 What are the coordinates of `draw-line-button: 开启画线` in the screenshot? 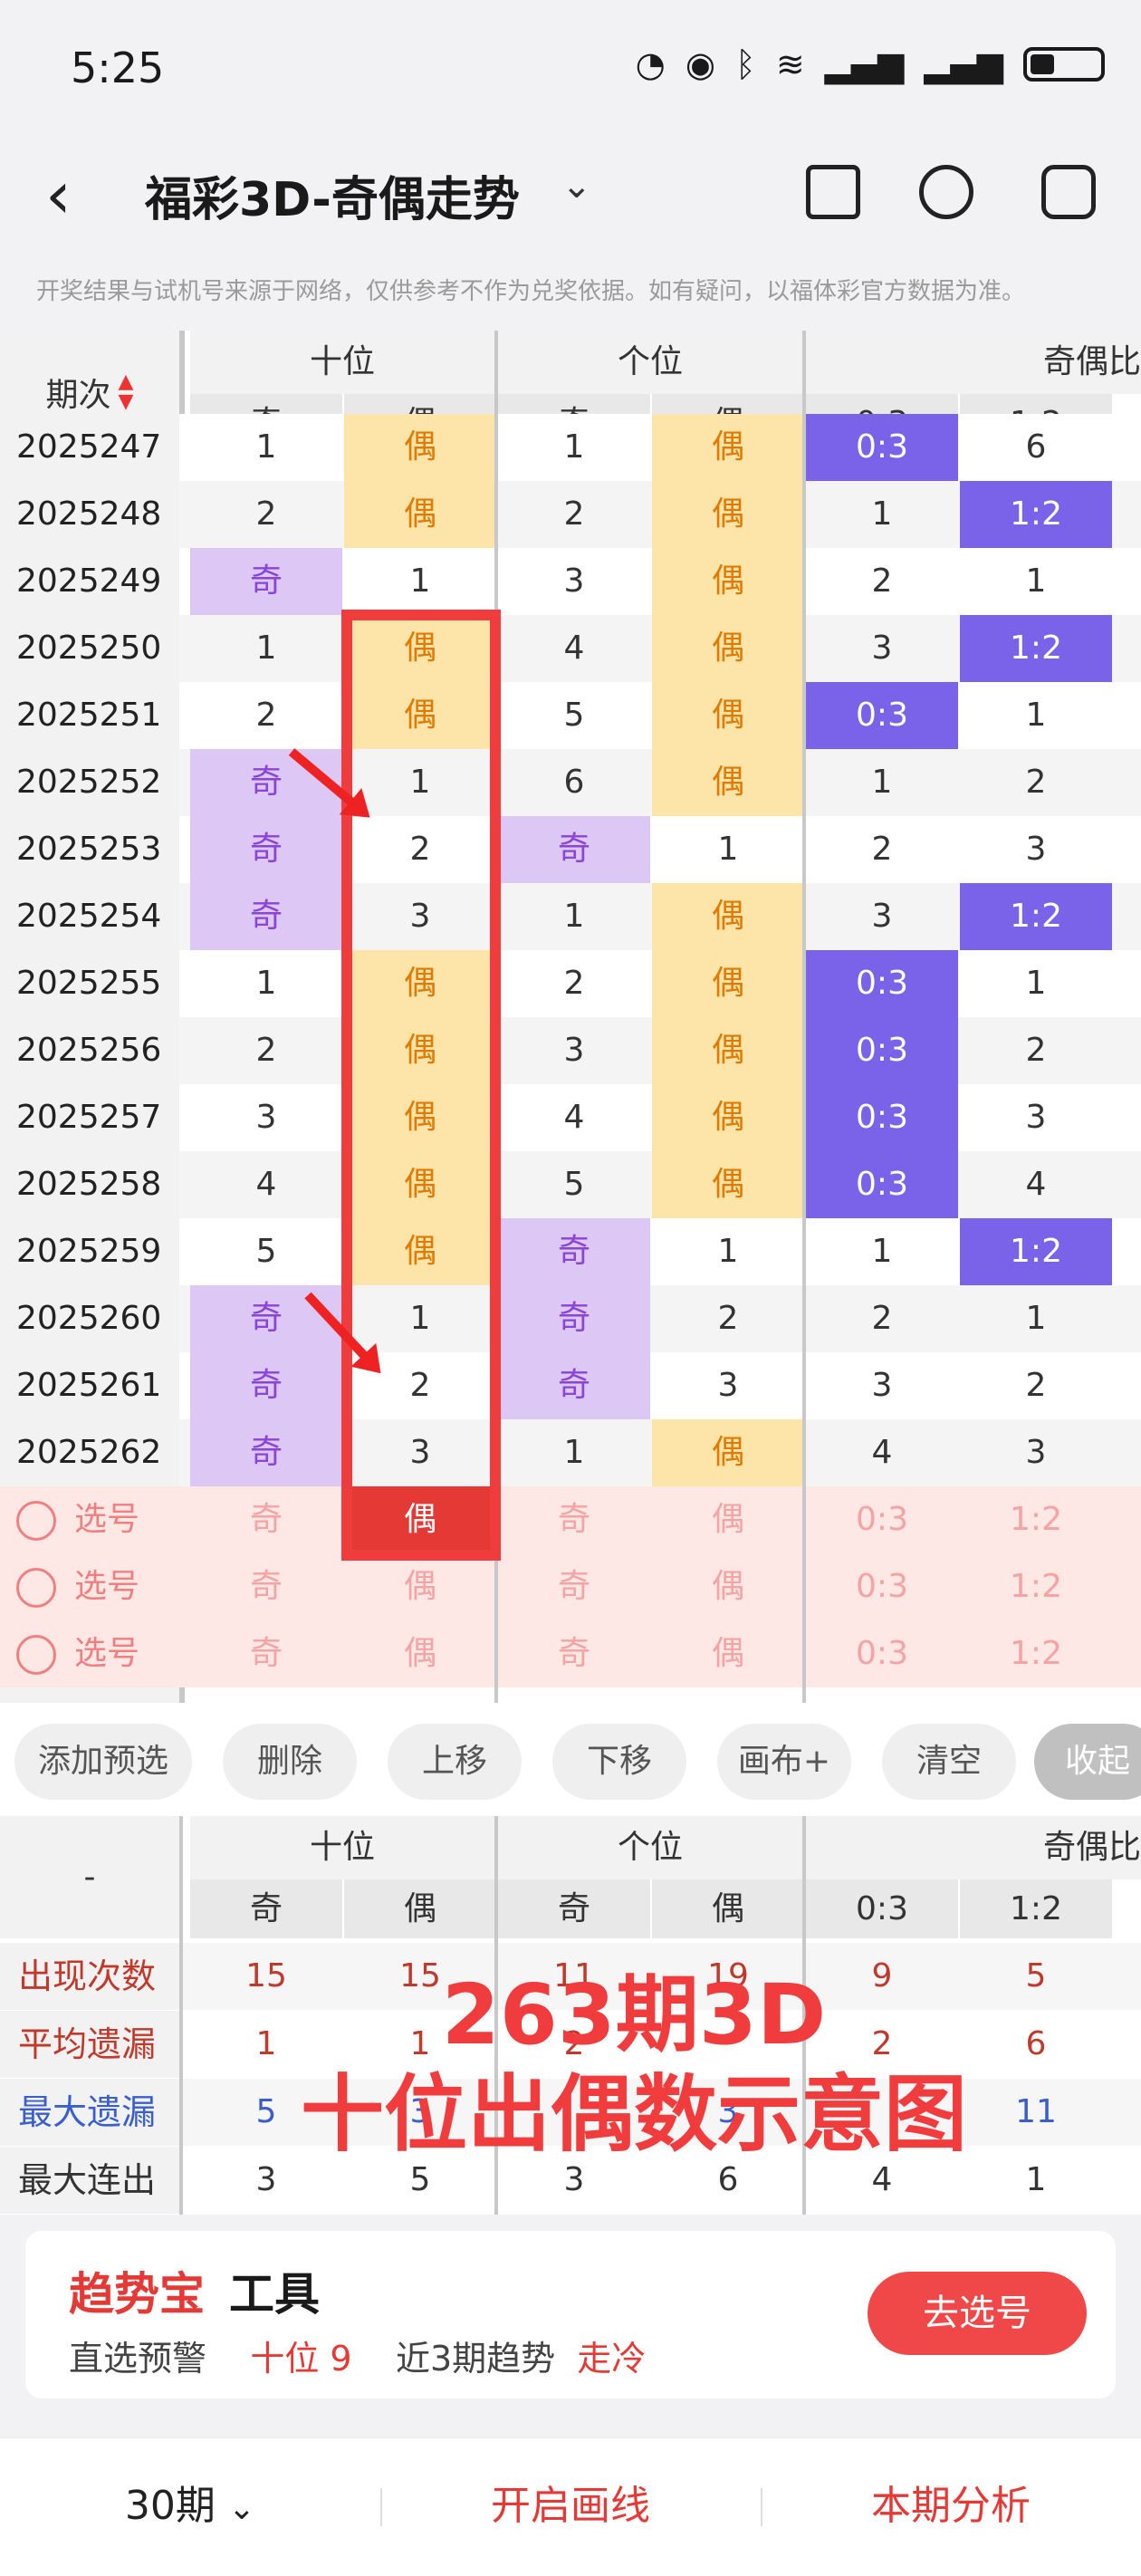 It's located at (570, 2506).